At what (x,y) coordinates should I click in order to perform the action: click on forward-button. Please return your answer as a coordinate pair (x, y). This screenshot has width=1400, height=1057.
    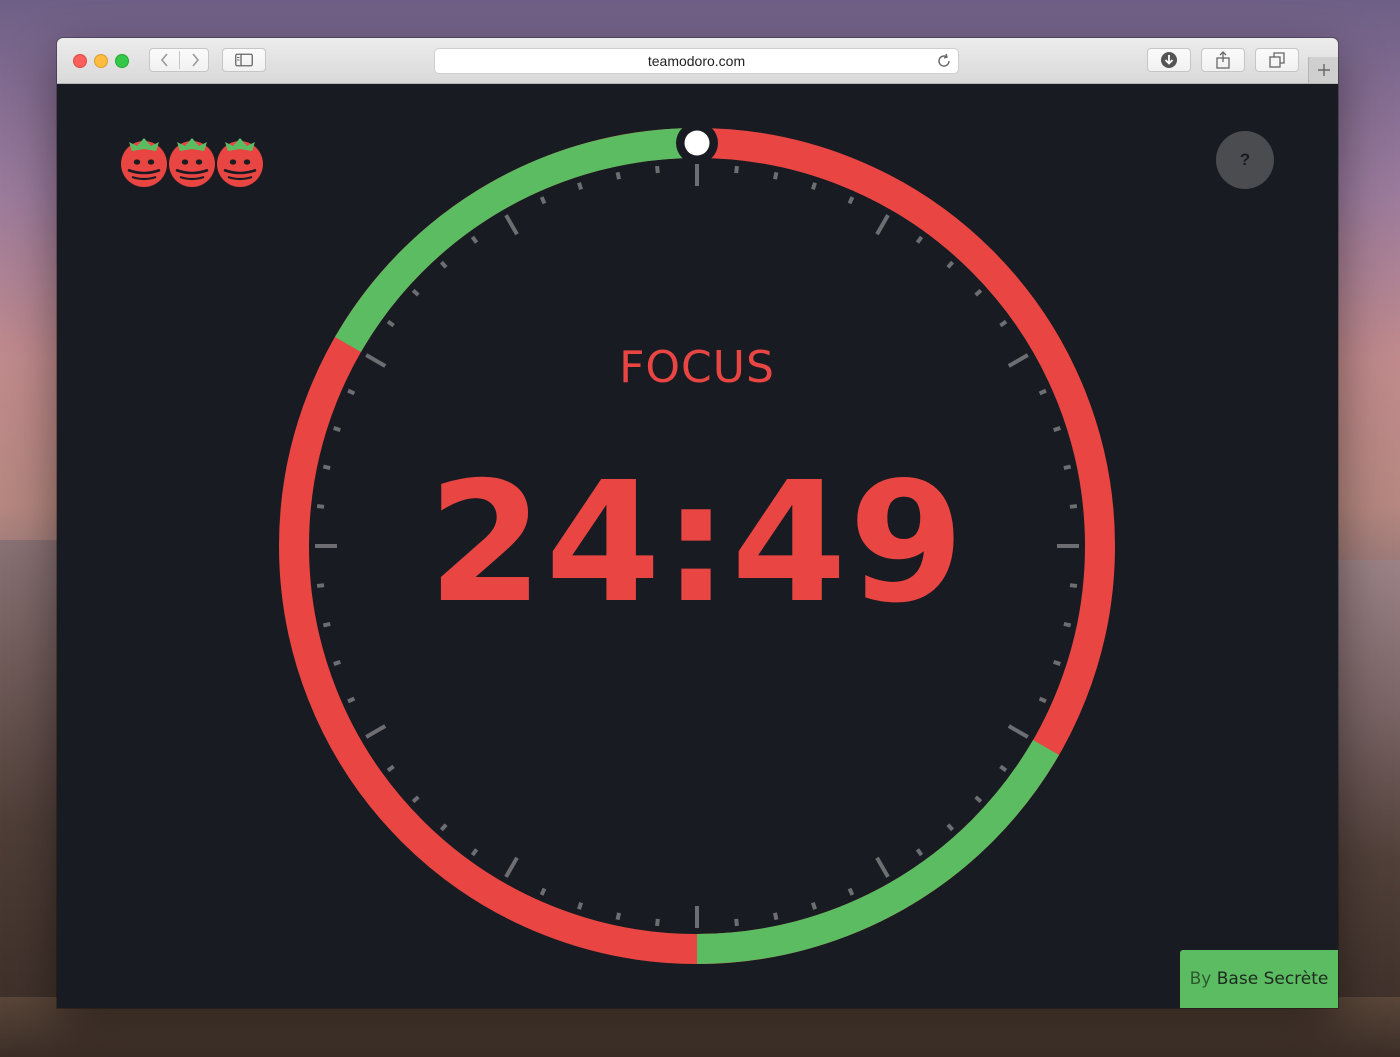
    Looking at the image, I should click on (195, 60).